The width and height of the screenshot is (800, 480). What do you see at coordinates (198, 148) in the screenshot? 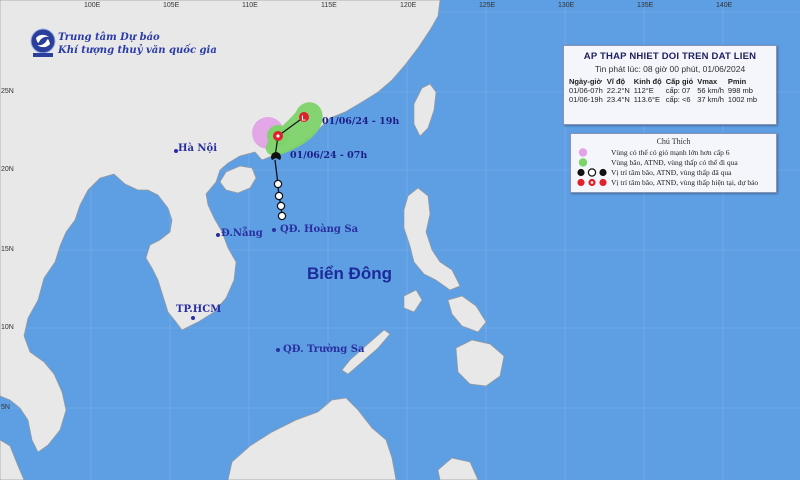
I see `city-label-hanoi: Hà Nội` at bounding box center [198, 148].